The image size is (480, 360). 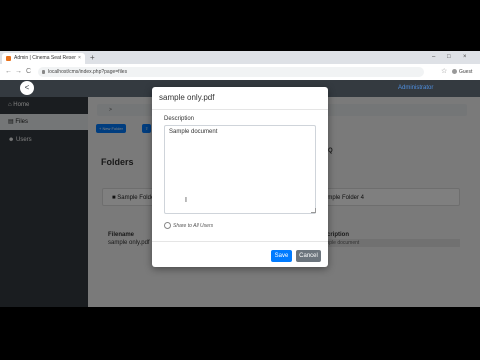 I want to click on profile-label: Guest, so click(x=466, y=72).